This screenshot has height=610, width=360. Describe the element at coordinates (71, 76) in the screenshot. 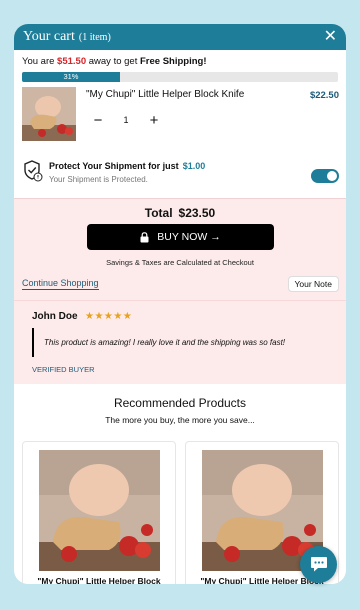

I see `progress-label: 31%` at that location.